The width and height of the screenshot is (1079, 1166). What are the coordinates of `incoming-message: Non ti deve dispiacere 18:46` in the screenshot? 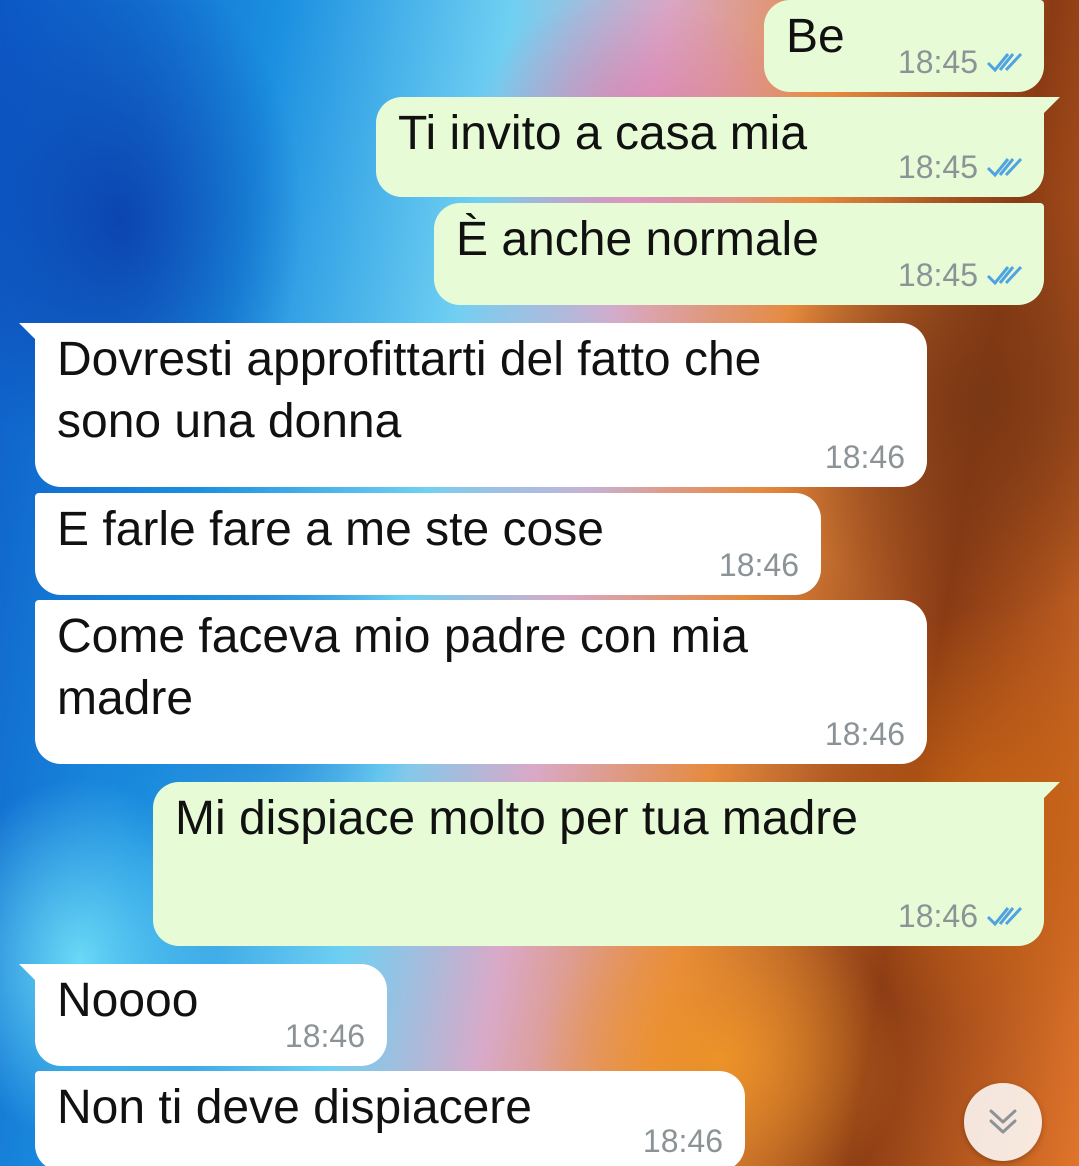 It's located at (390, 1118).